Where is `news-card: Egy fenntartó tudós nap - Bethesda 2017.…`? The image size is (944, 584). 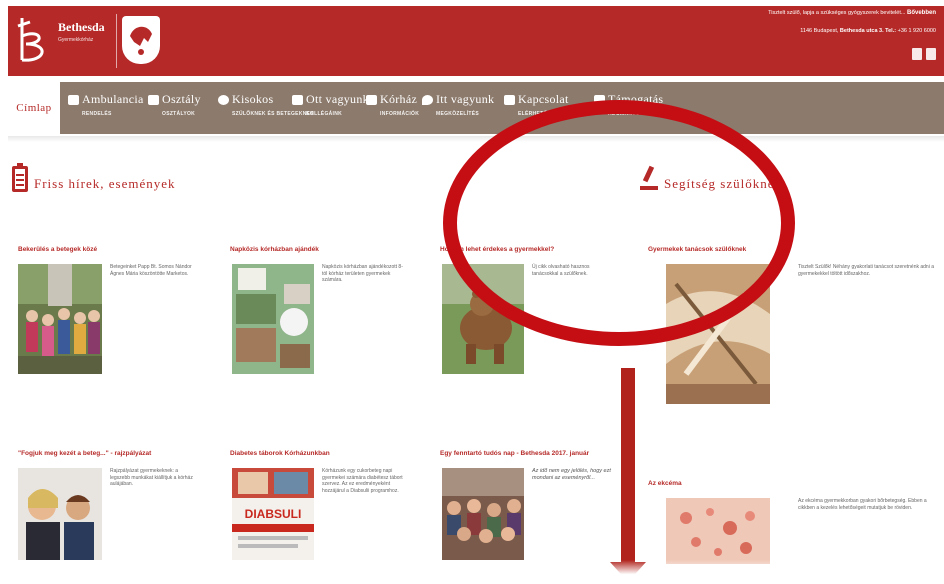 news-card: Egy fenntartó tudós nap - Bethesda 2017.… is located at coordinates (540, 505).